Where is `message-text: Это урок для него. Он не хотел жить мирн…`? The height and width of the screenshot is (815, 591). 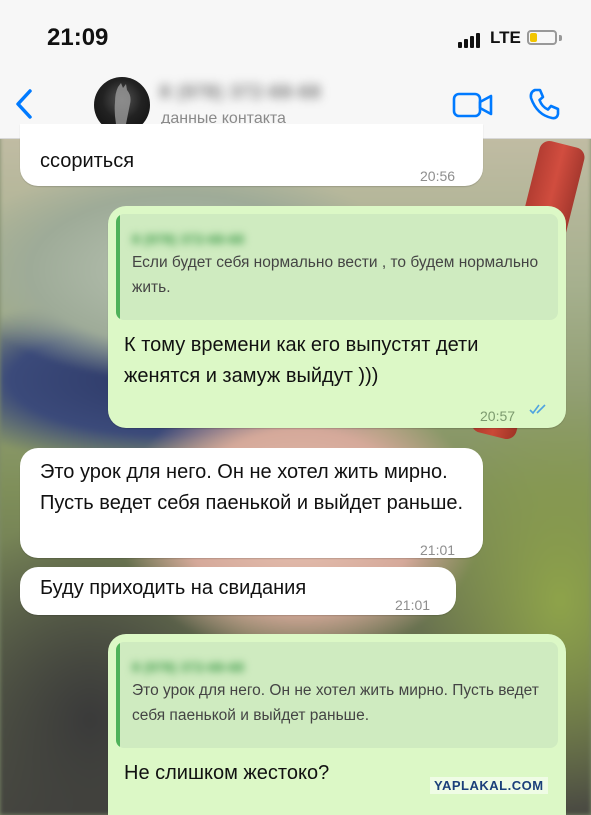
message-text: Это урок для него. Он не хотел жить мирн… is located at coordinates (252, 487).